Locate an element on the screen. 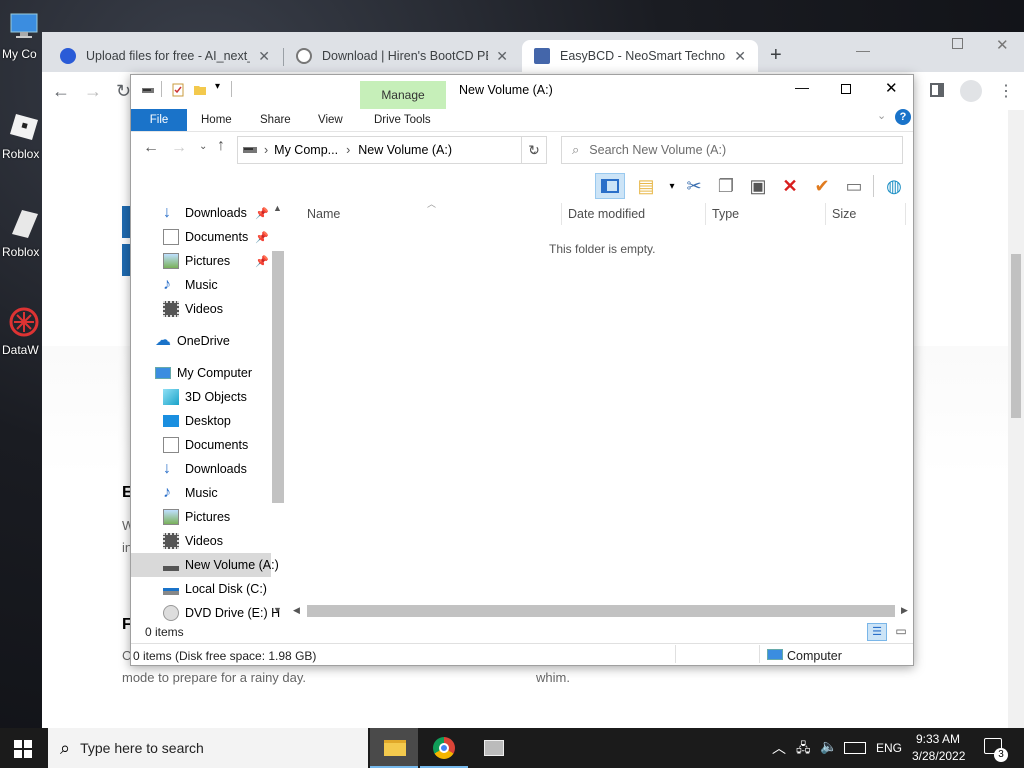  check-icon: ✔ is located at coordinates (822, 186).